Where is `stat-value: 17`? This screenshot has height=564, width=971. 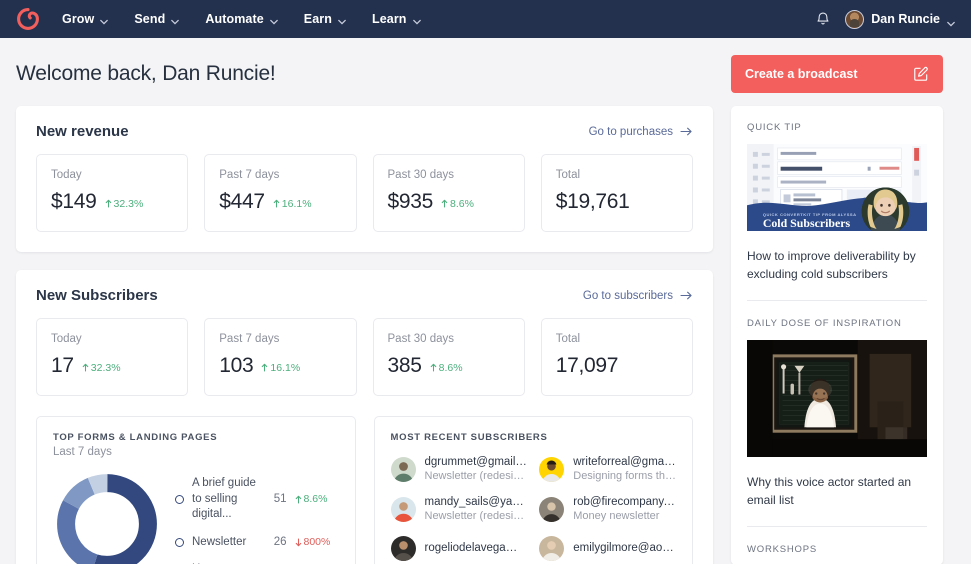 stat-value: 17 is located at coordinates (62, 365).